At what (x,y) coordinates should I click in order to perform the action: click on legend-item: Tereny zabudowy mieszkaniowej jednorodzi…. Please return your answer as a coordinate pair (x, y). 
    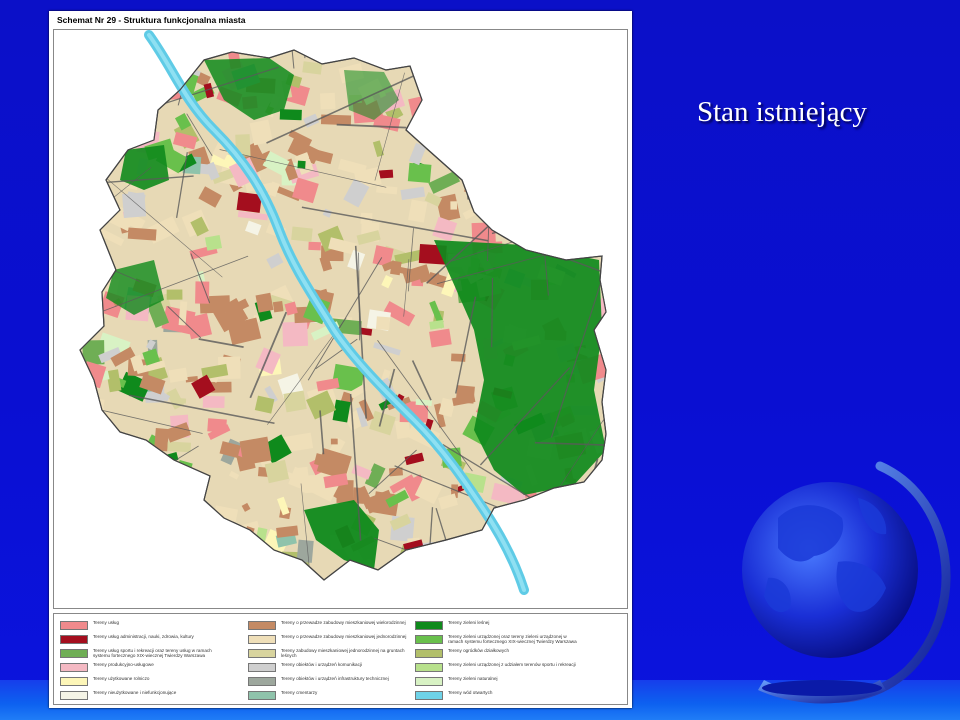
    Looking at the image, I should click on (332, 655).